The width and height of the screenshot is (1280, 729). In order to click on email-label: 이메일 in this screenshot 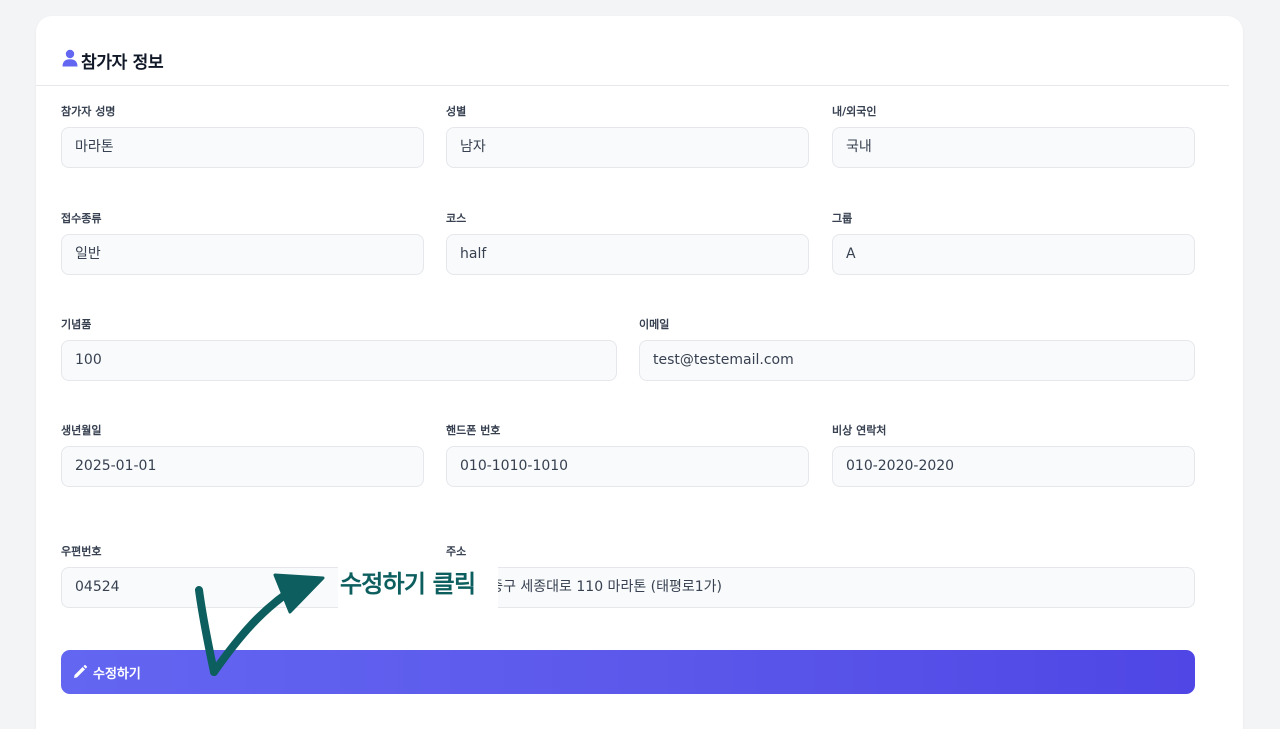, I will do `click(654, 324)`.